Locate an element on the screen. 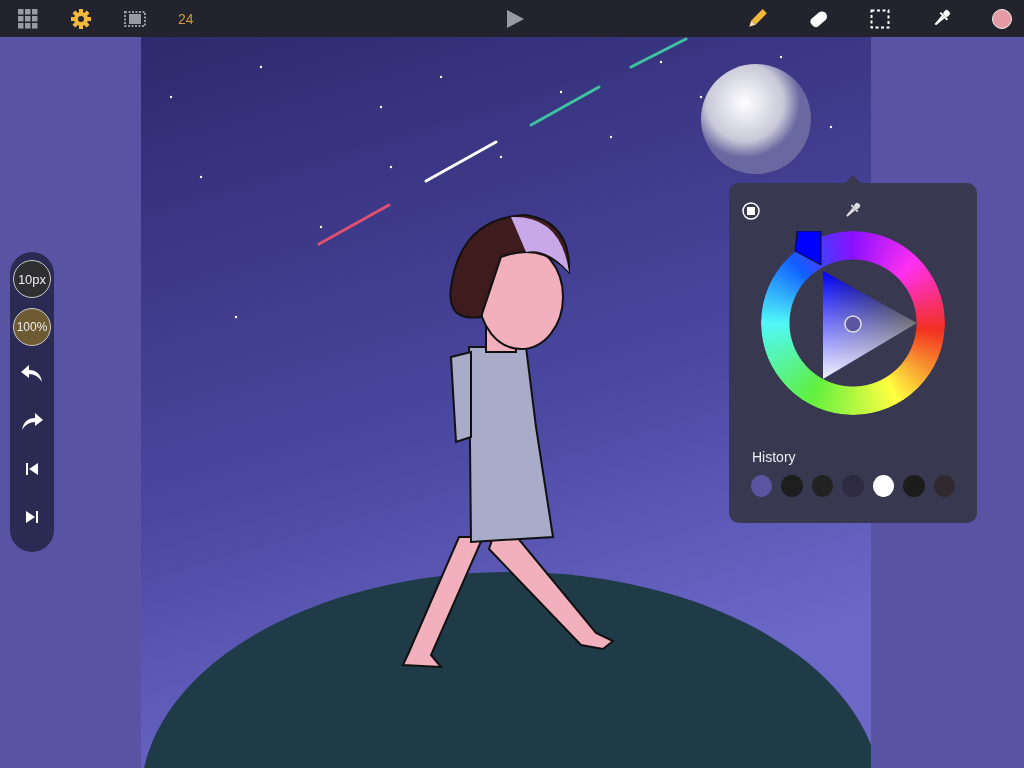 The image size is (1024, 768). pencil-icon is located at coordinates (757, 18).